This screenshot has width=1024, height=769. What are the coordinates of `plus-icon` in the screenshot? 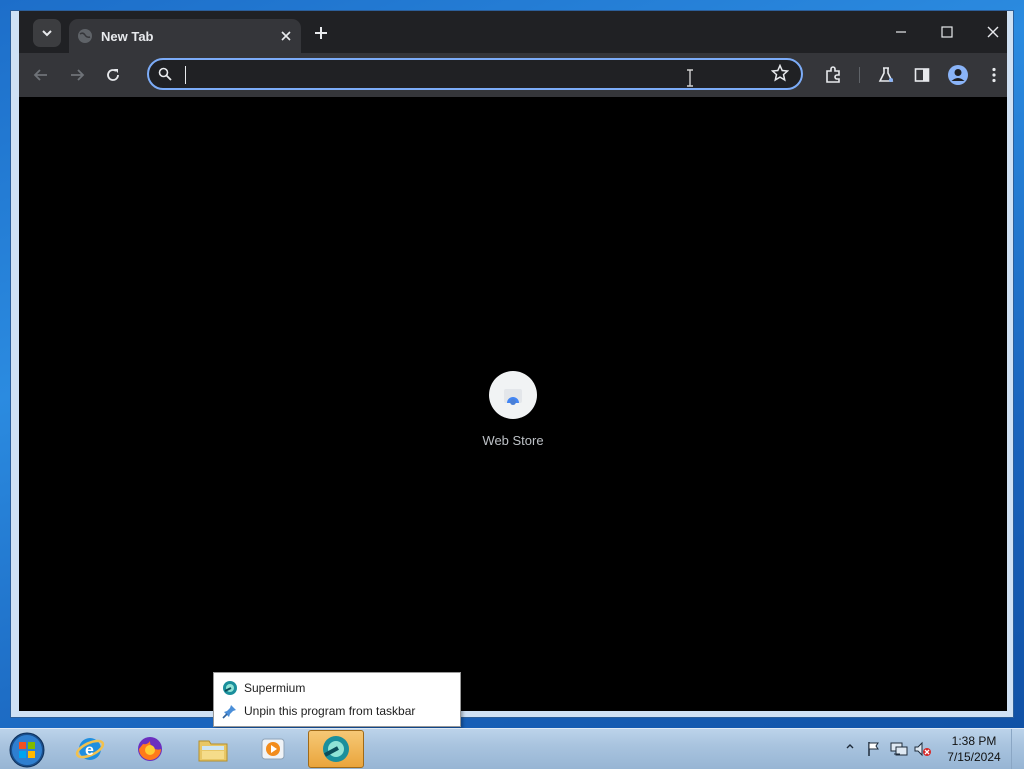 It's located at (321, 33).